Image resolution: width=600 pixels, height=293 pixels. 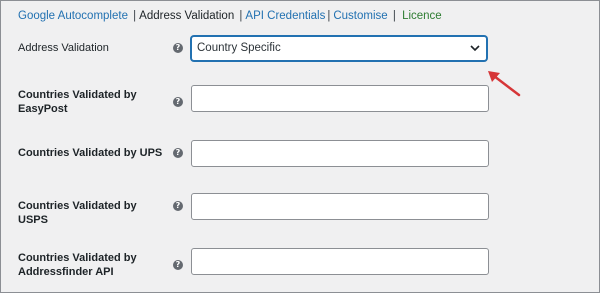 I want to click on address-validation-label: Address Validation, so click(x=63, y=48).